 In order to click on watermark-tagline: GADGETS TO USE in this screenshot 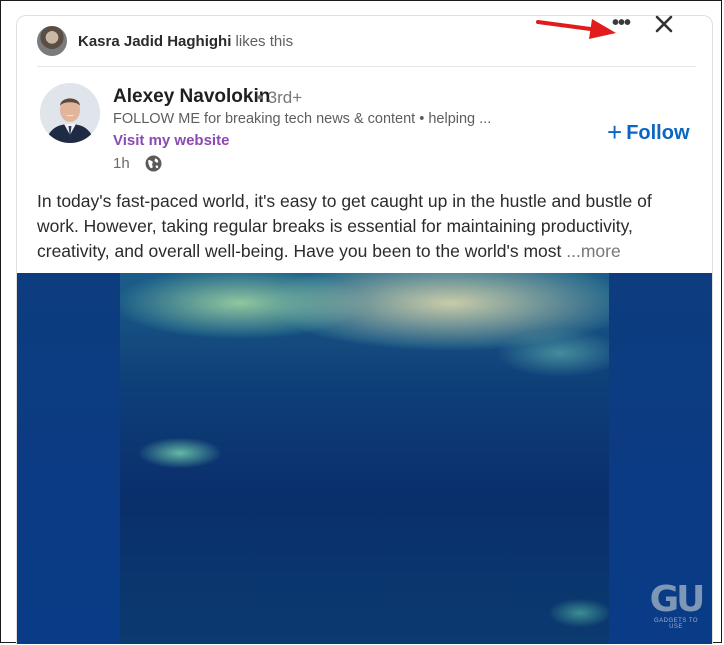, I will do `click(676, 624)`.